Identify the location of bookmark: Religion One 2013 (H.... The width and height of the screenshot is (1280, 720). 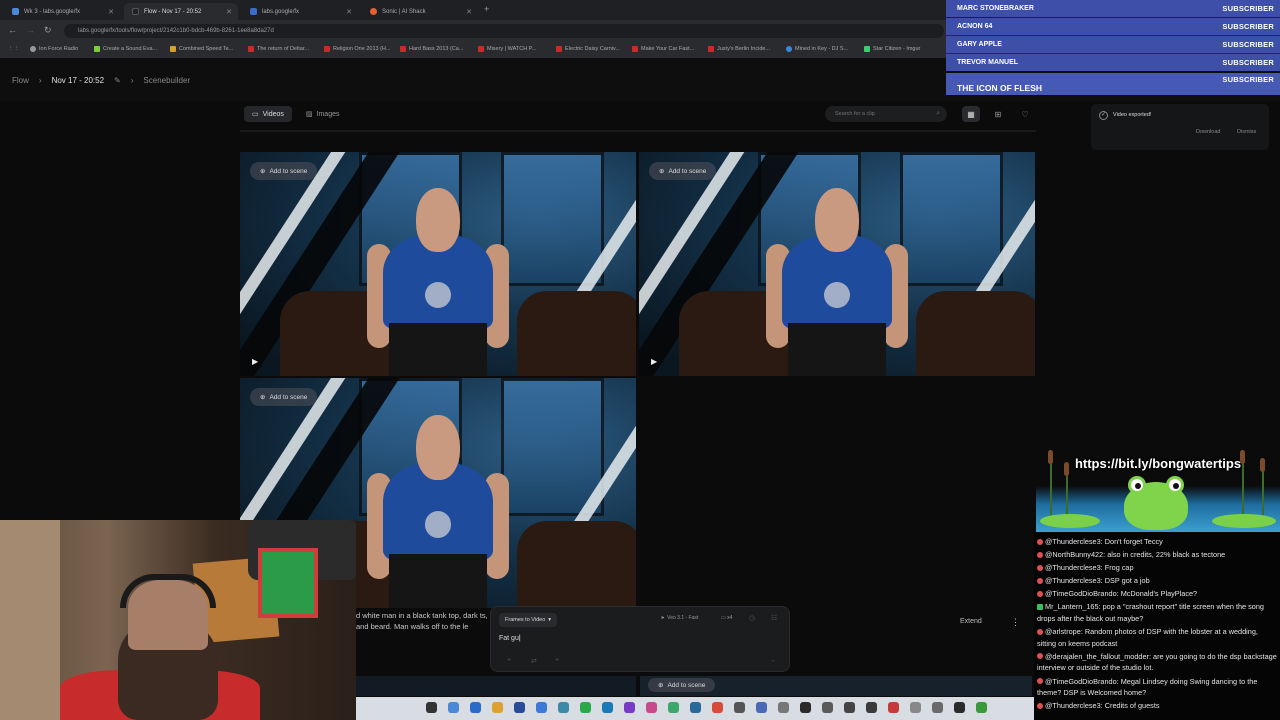
(357, 49).